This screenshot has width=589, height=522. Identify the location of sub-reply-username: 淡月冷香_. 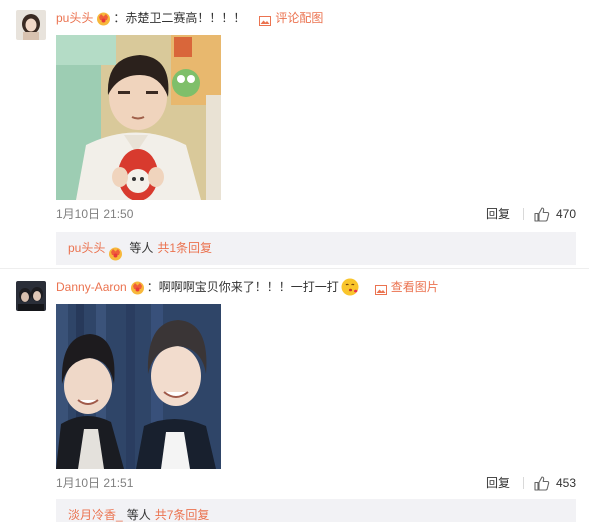
(95, 510).